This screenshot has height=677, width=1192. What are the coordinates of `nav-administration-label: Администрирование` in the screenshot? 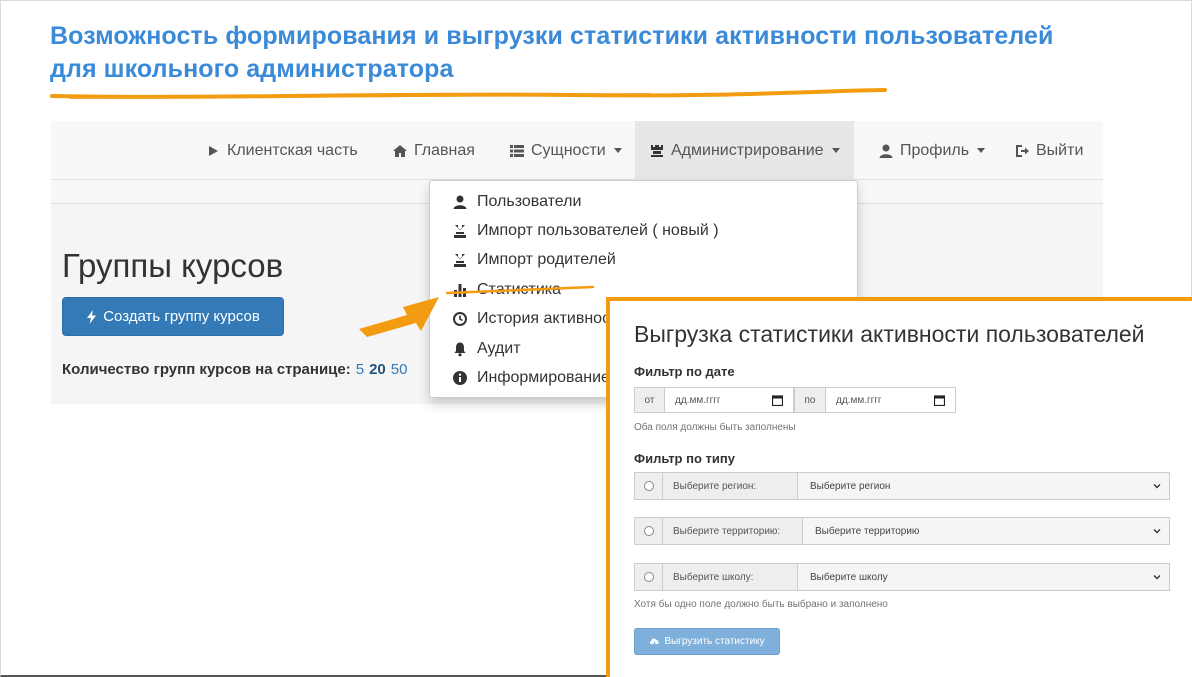 It's located at (747, 150).